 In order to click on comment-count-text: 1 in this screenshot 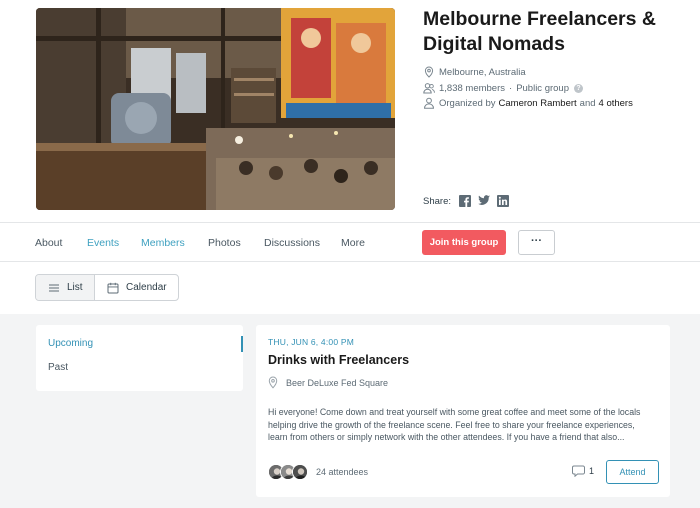, I will do `click(592, 471)`.